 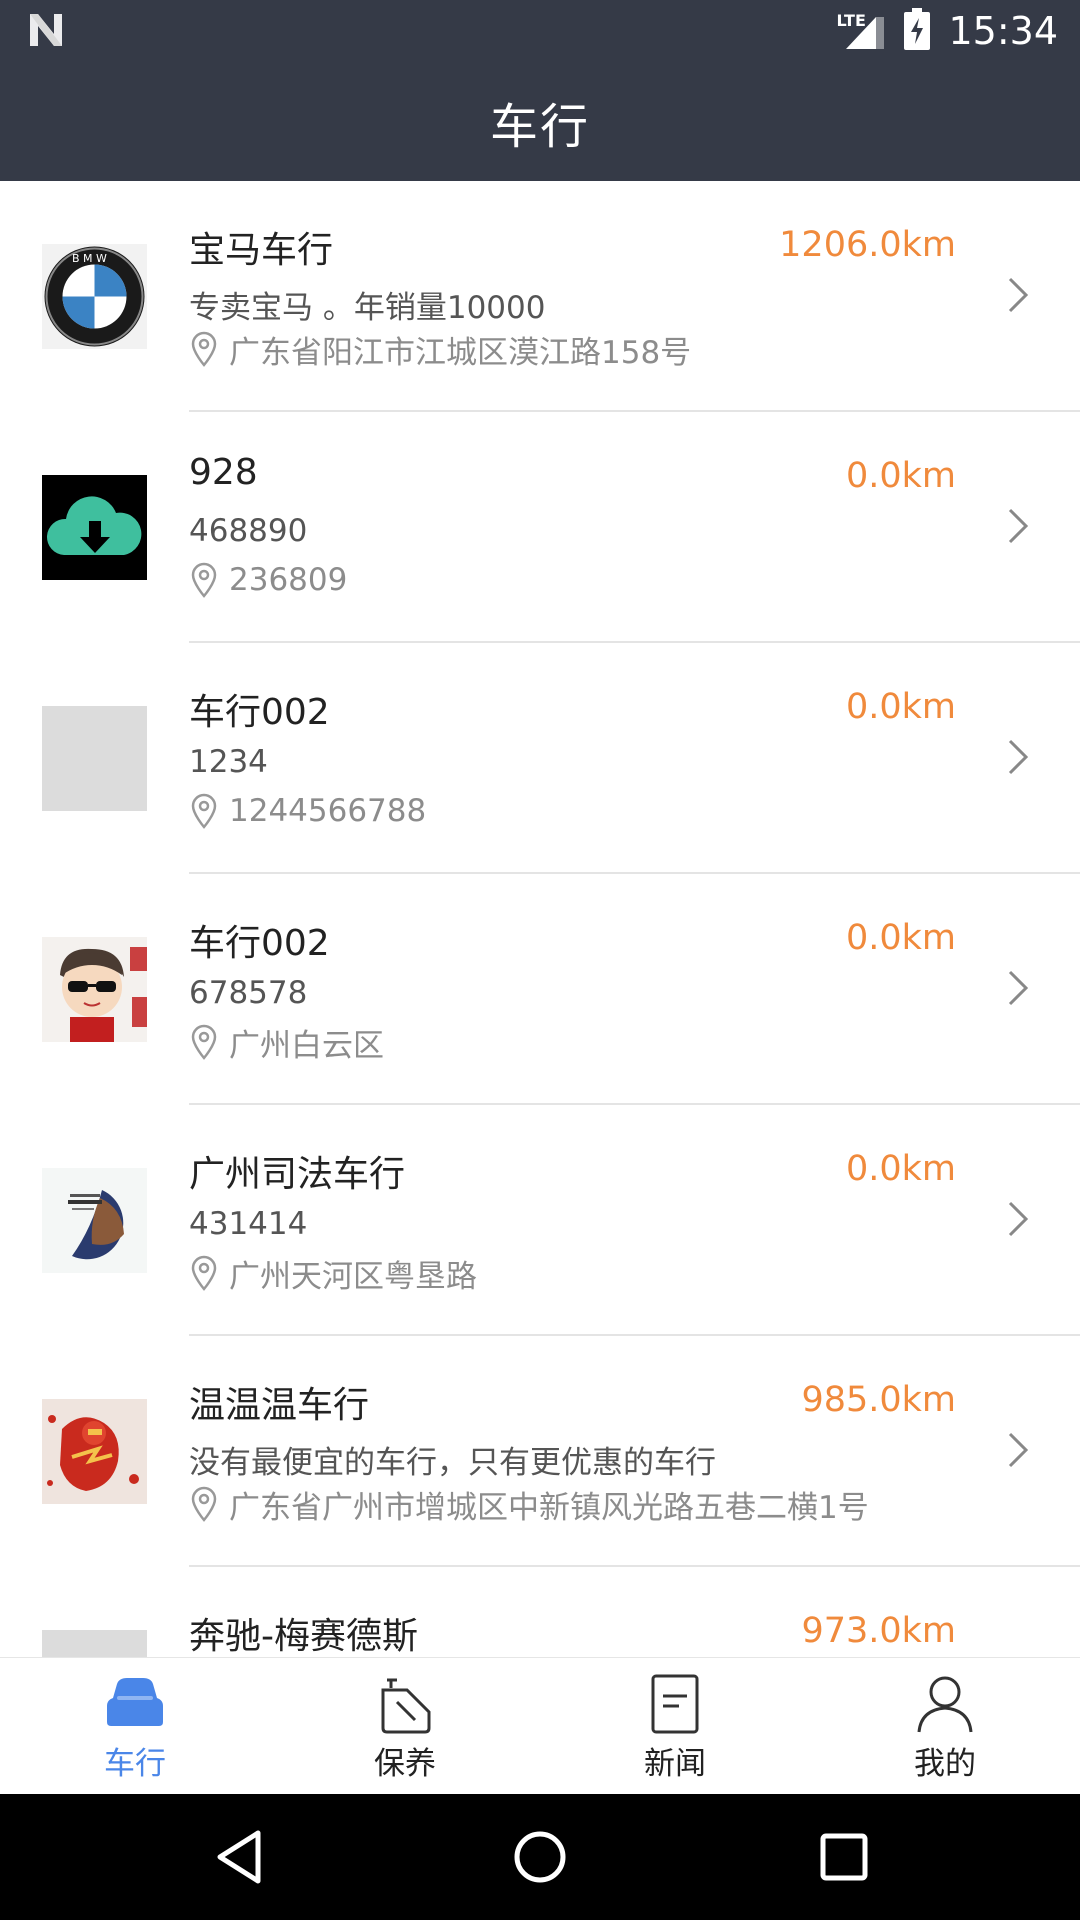 I want to click on news-icon, so click(x=675, y=1704).